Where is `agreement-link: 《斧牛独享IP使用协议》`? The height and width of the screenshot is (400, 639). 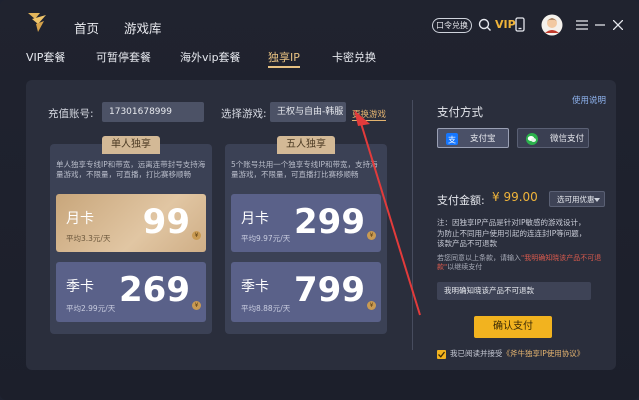
agreement-link: 《斧牛独享IP使用协议》 is located at coordinates (544, 353).